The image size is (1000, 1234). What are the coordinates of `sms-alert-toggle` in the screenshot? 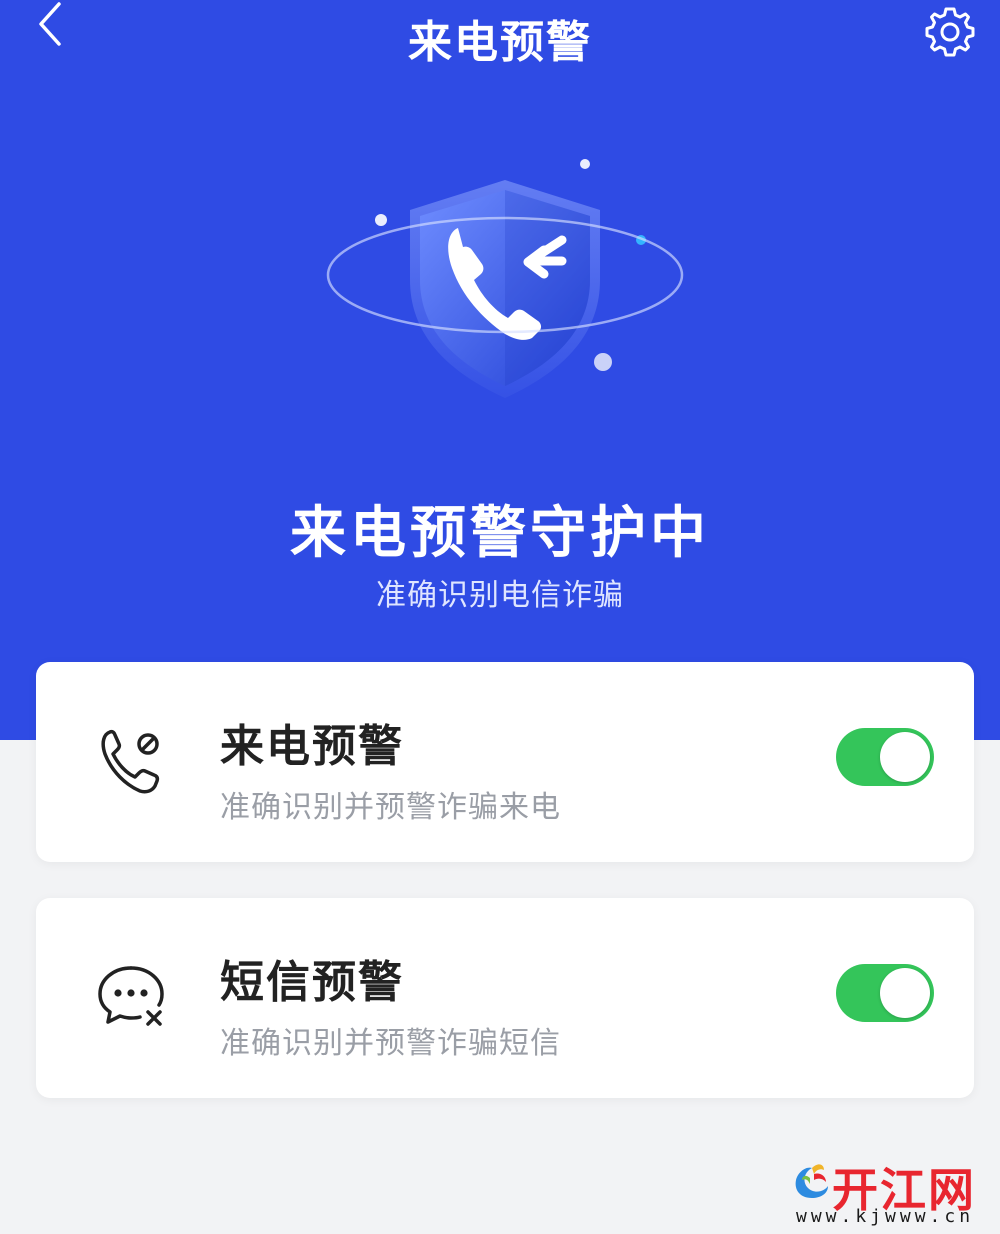 It's located at (885, 993).